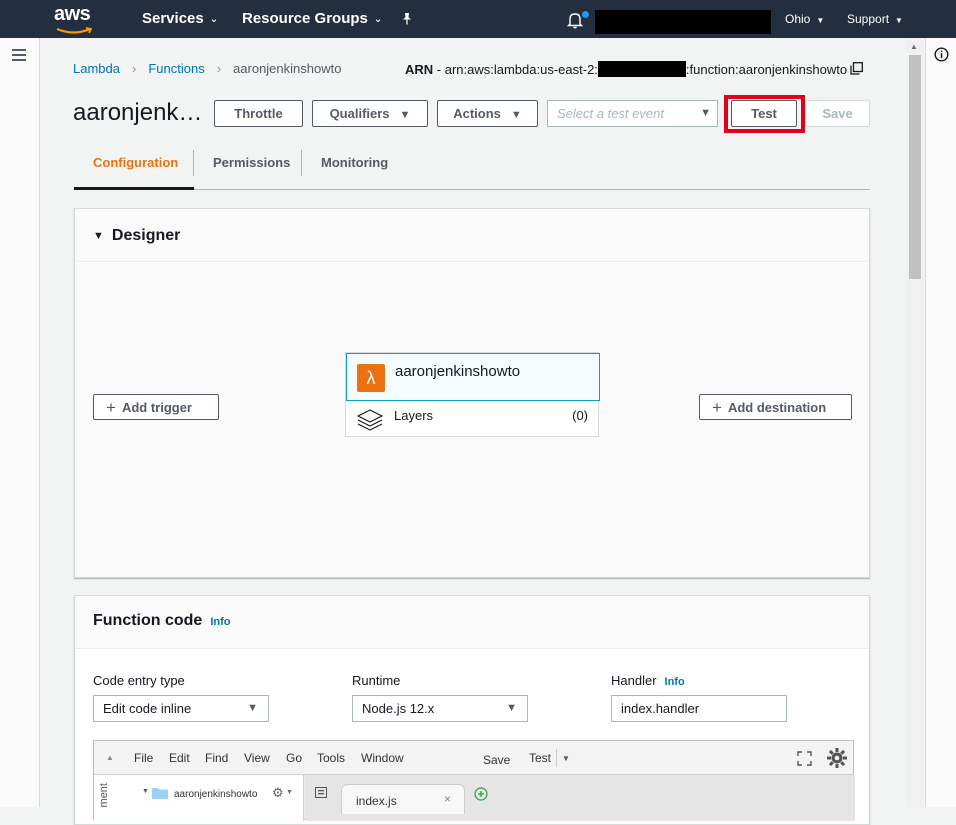  What do you see at coordinates (96, 68) in the screenshot?
I see `breadcrumb-lambda-link: Lambda` at bounding box center [96, 68].